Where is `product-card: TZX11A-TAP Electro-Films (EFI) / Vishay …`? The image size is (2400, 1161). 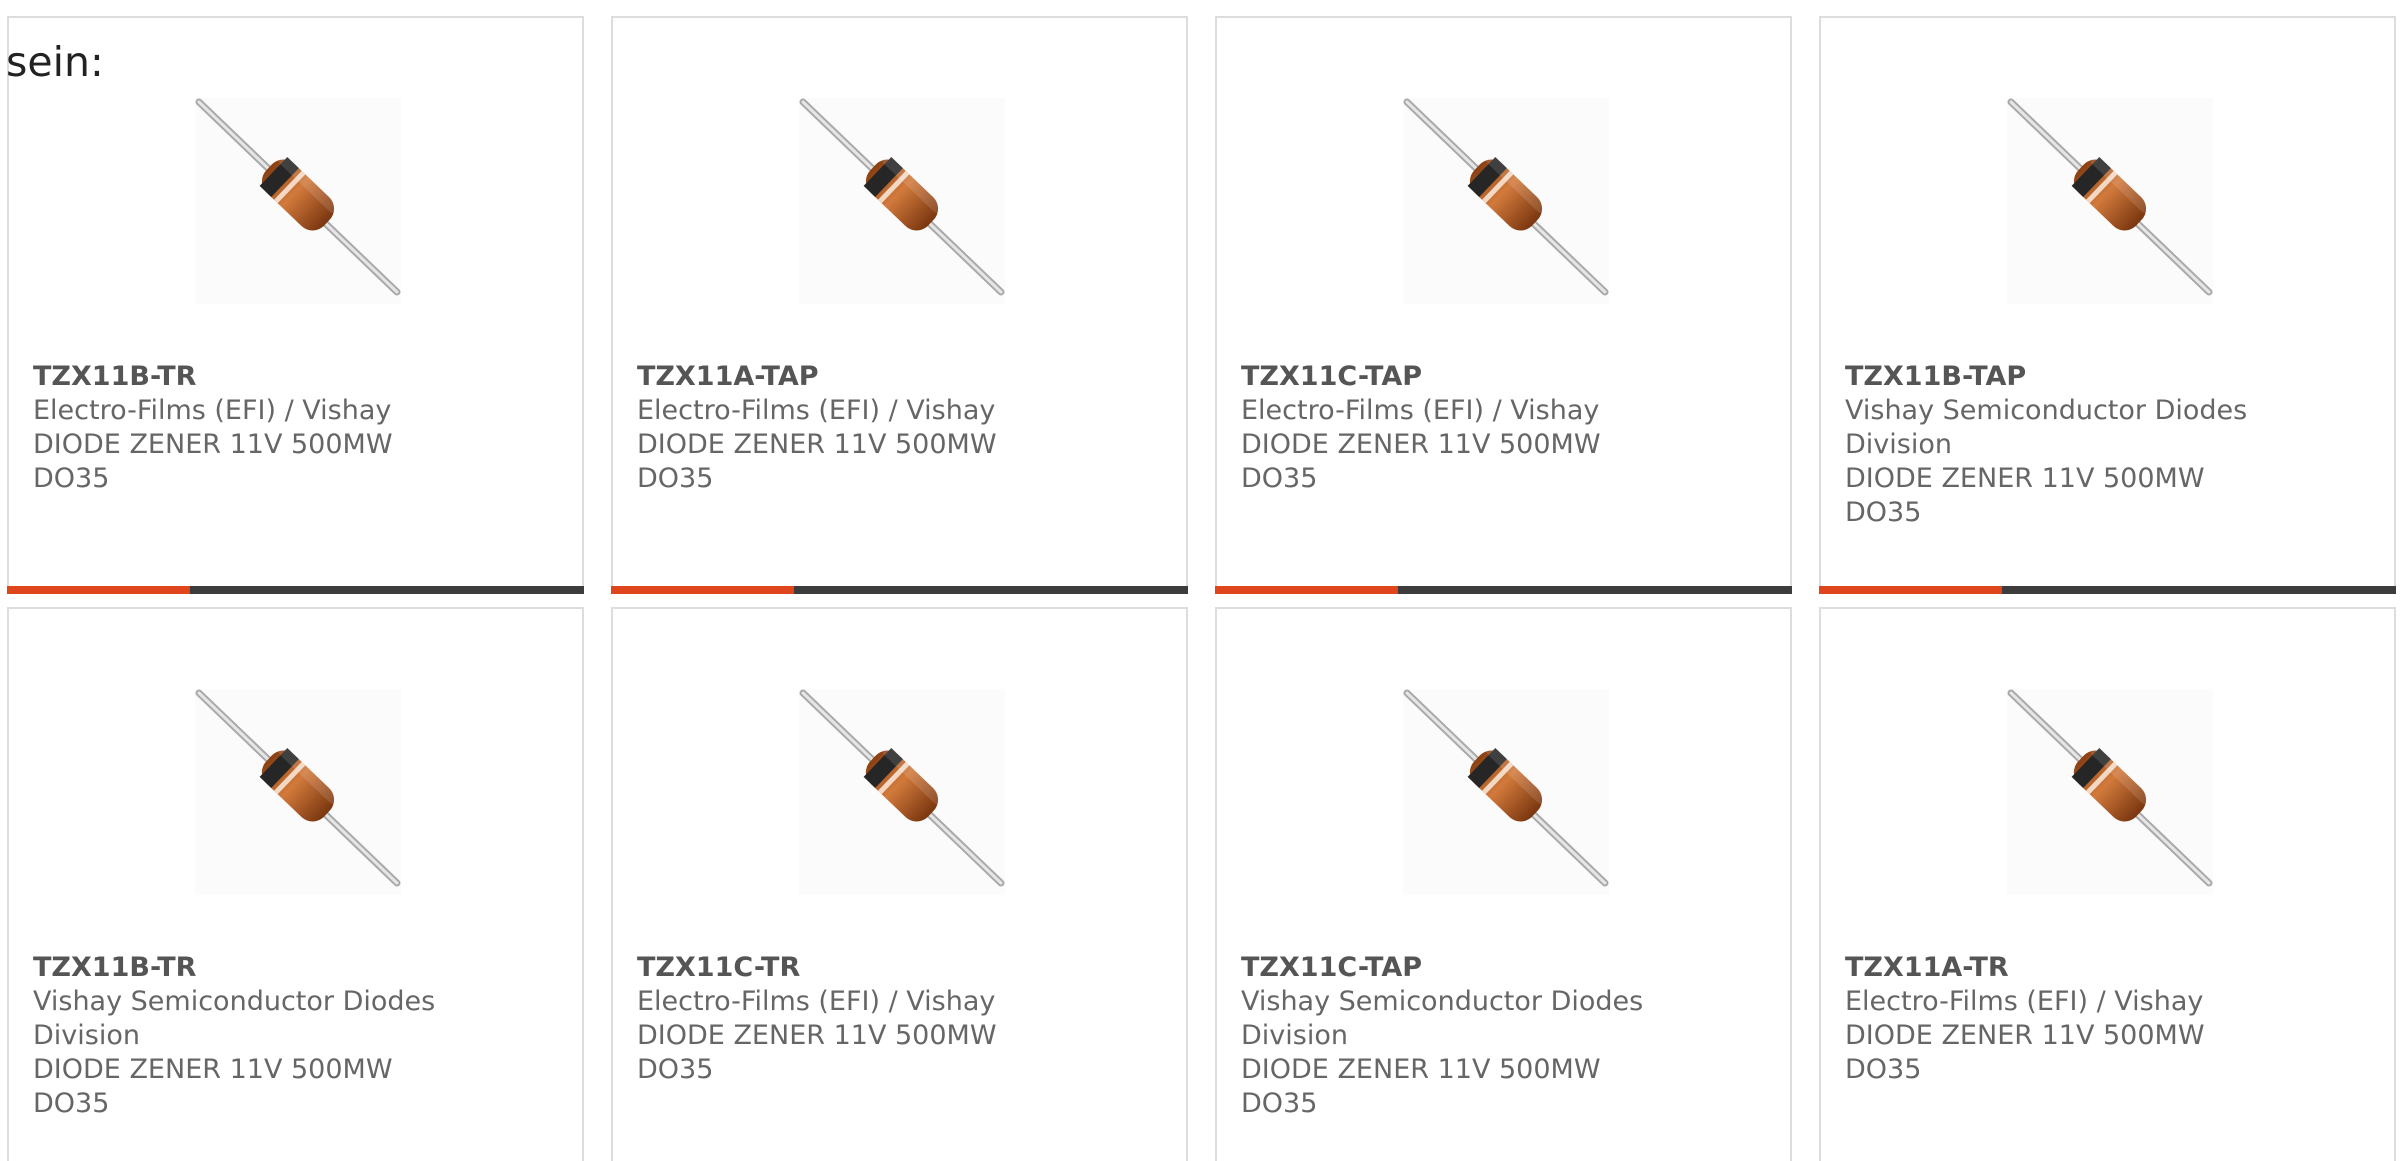 product-card: TZX11A-TAP Electro-Films (EFI) / Vishay … is located at coordinates (899, 305).